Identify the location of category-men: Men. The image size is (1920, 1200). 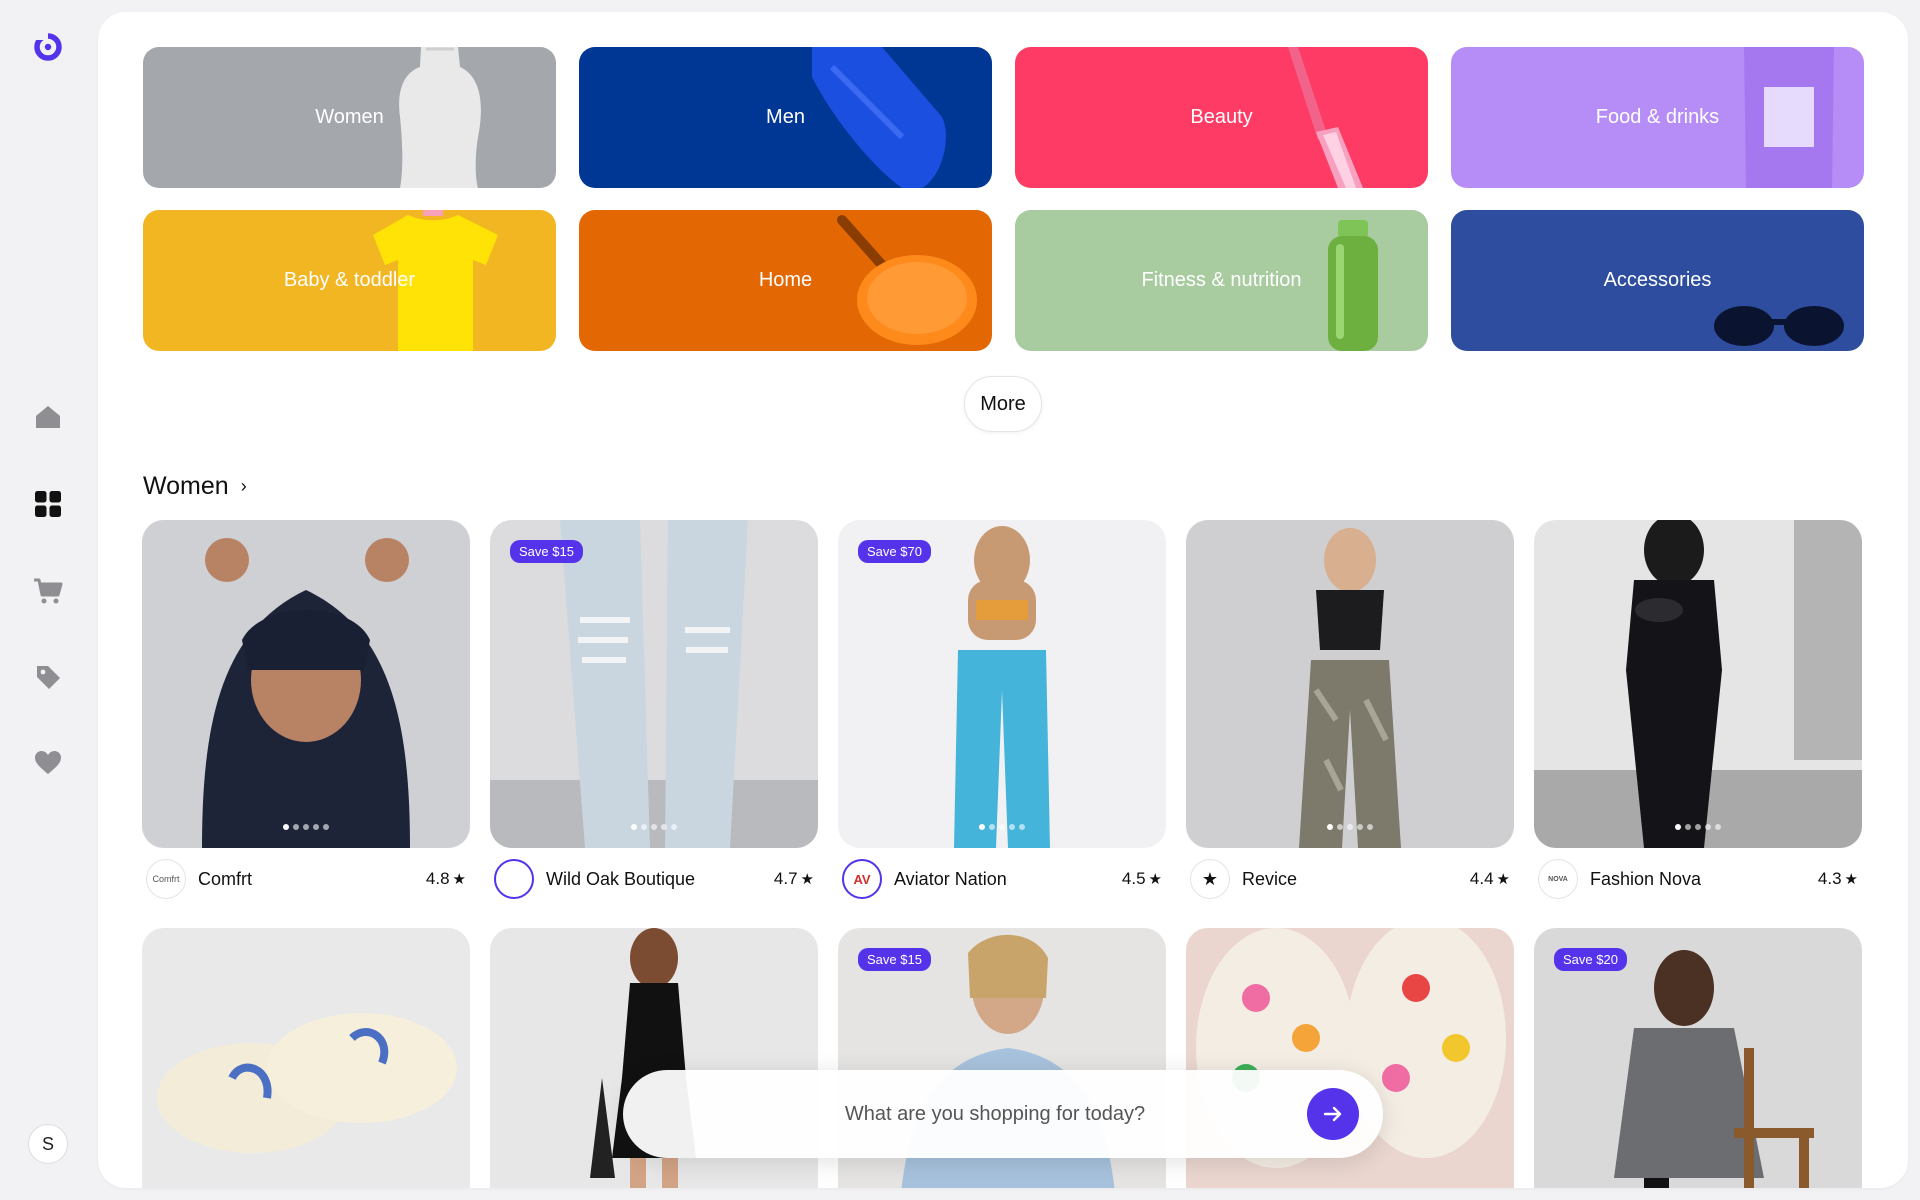
(785, 117).